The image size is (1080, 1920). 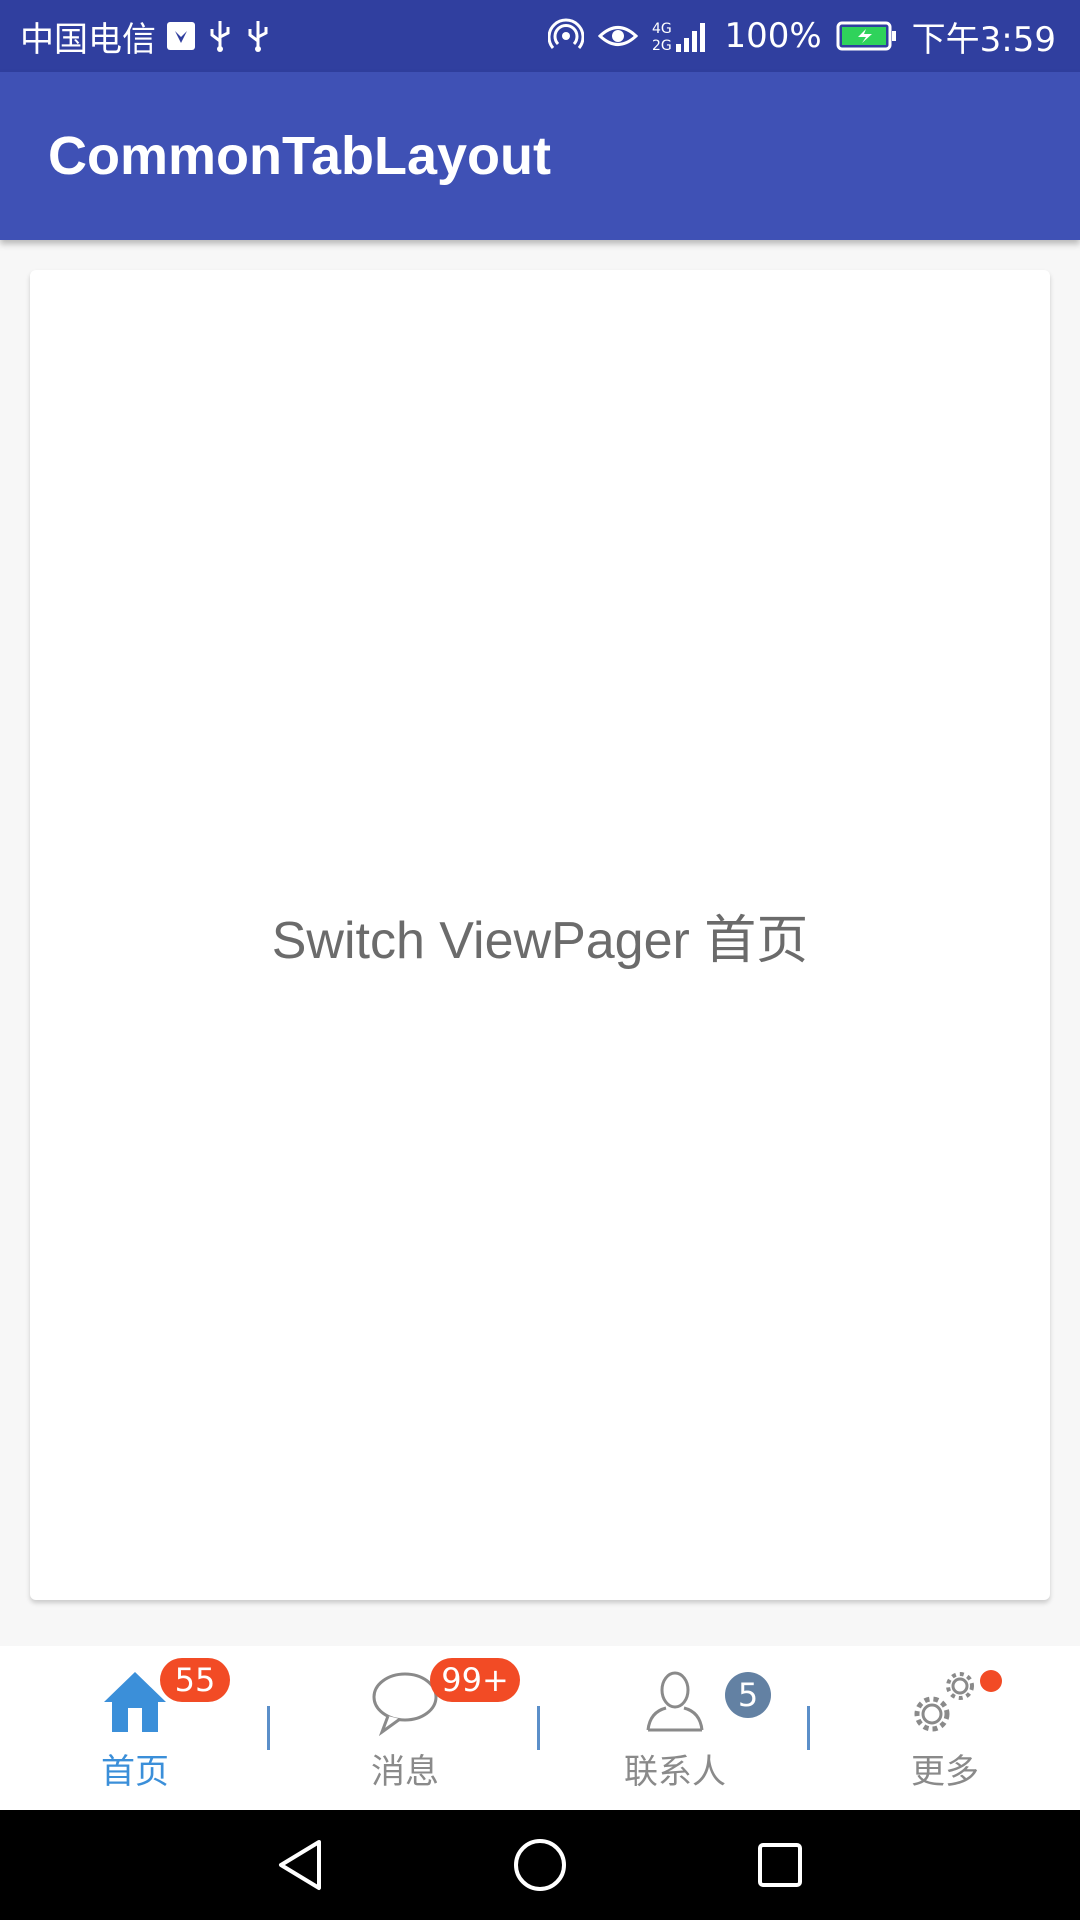 I want to click on status-bar: 中国电信 4G 2G 100% 下午3:59, so click(x=540, y=36).